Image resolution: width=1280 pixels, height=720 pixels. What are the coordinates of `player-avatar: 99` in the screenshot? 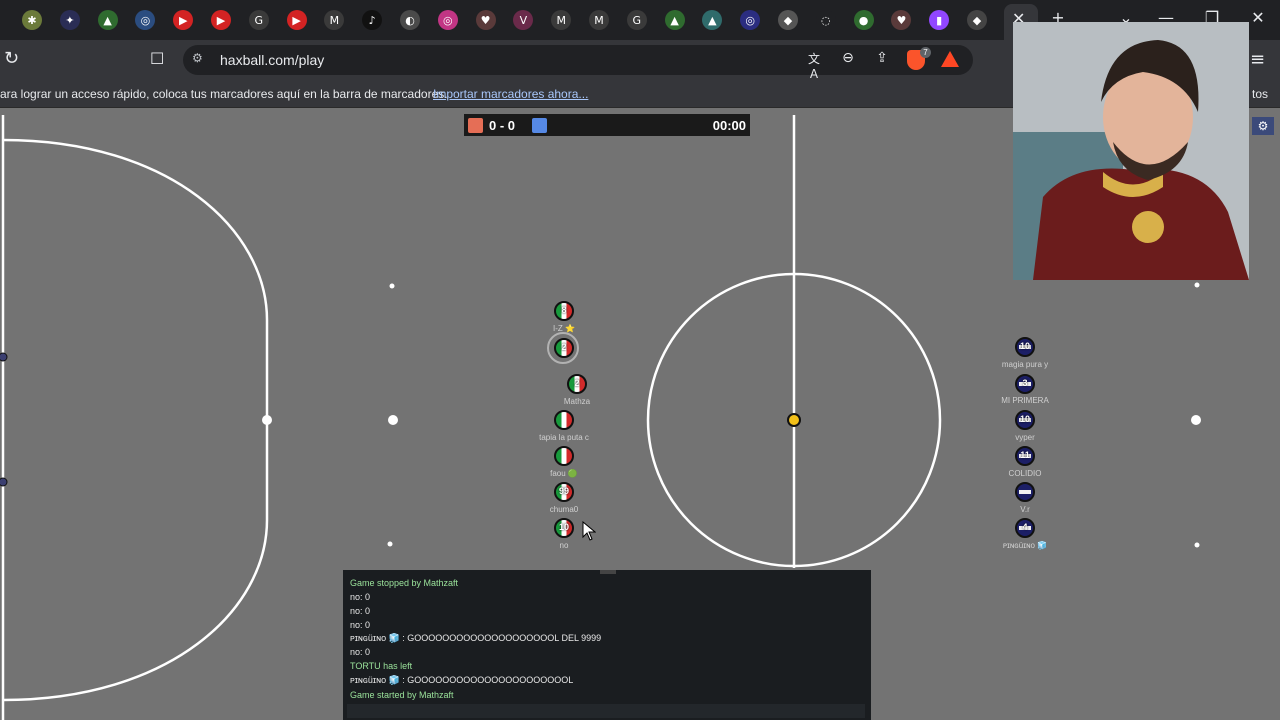 It's located at (563, 491).